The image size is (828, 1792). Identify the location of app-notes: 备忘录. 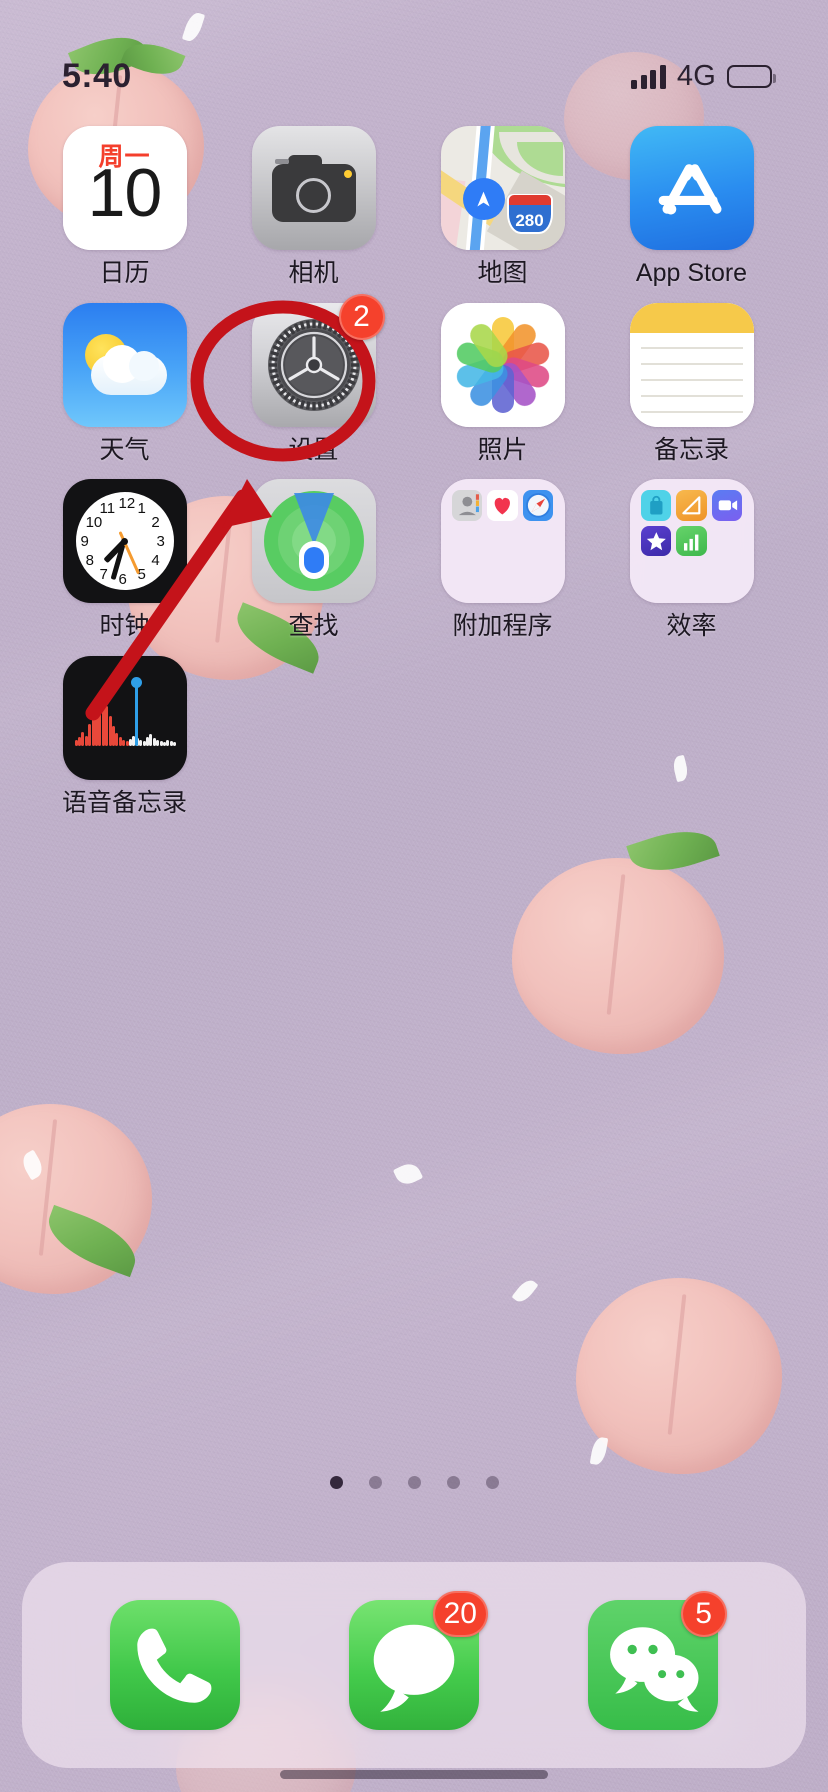
(691, 383).